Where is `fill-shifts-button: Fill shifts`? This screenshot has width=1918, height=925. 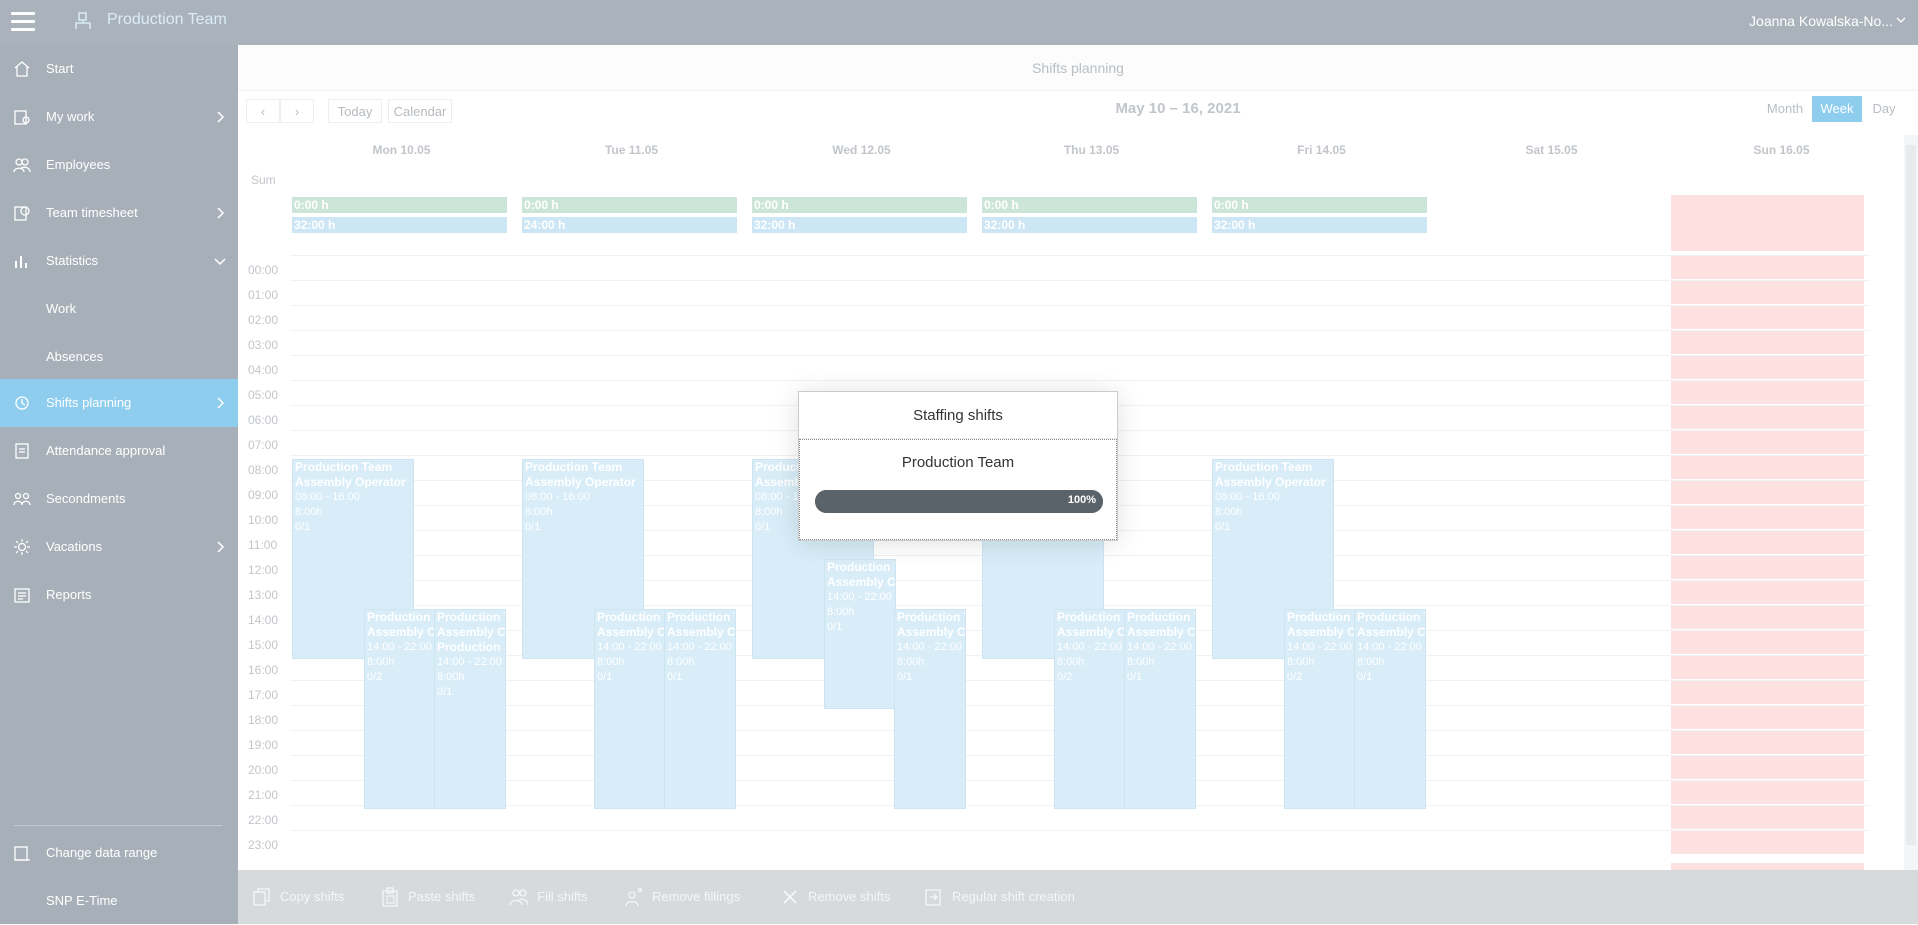 fill-shifts-button: Fill shifts is located at coordinates (554, 897).